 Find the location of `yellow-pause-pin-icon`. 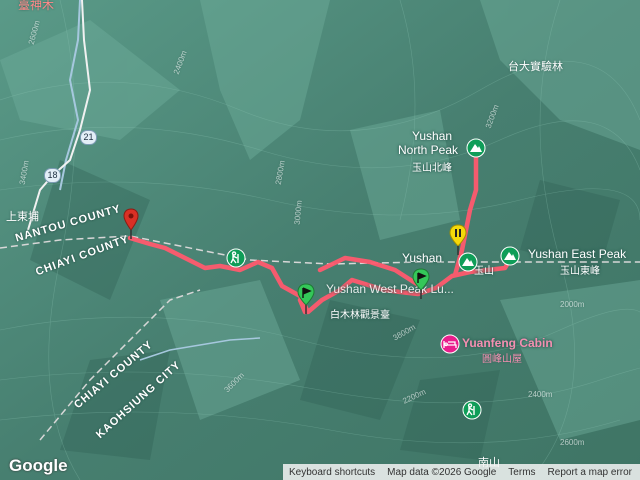

yellow-pause-pin-icon is located at coordinates (458, 240).